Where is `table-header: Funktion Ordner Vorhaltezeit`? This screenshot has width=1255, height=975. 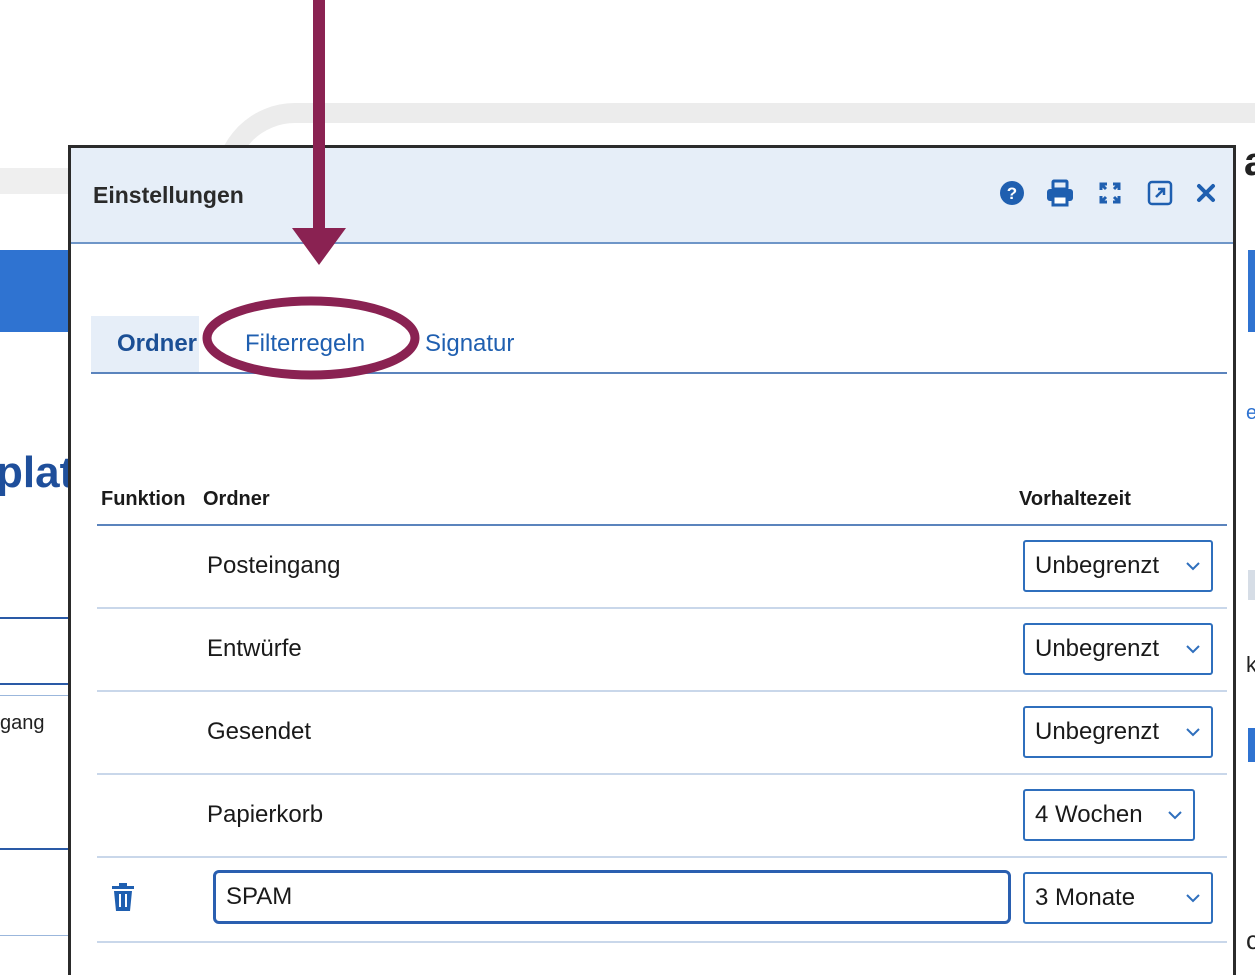
table-header: Funktion Ordner Vorhaltezeit is located at coordinates (662, 502).